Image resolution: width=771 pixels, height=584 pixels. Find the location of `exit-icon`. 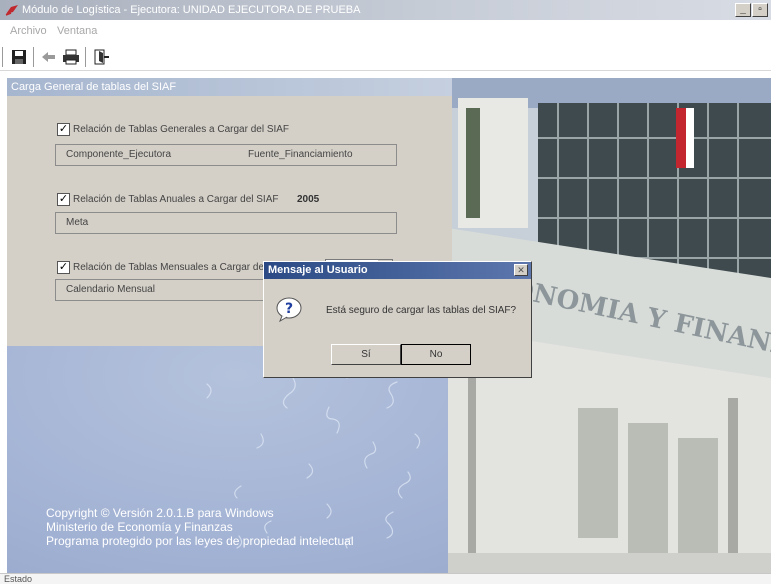

exit-icon is located at coordinates (101, 57).